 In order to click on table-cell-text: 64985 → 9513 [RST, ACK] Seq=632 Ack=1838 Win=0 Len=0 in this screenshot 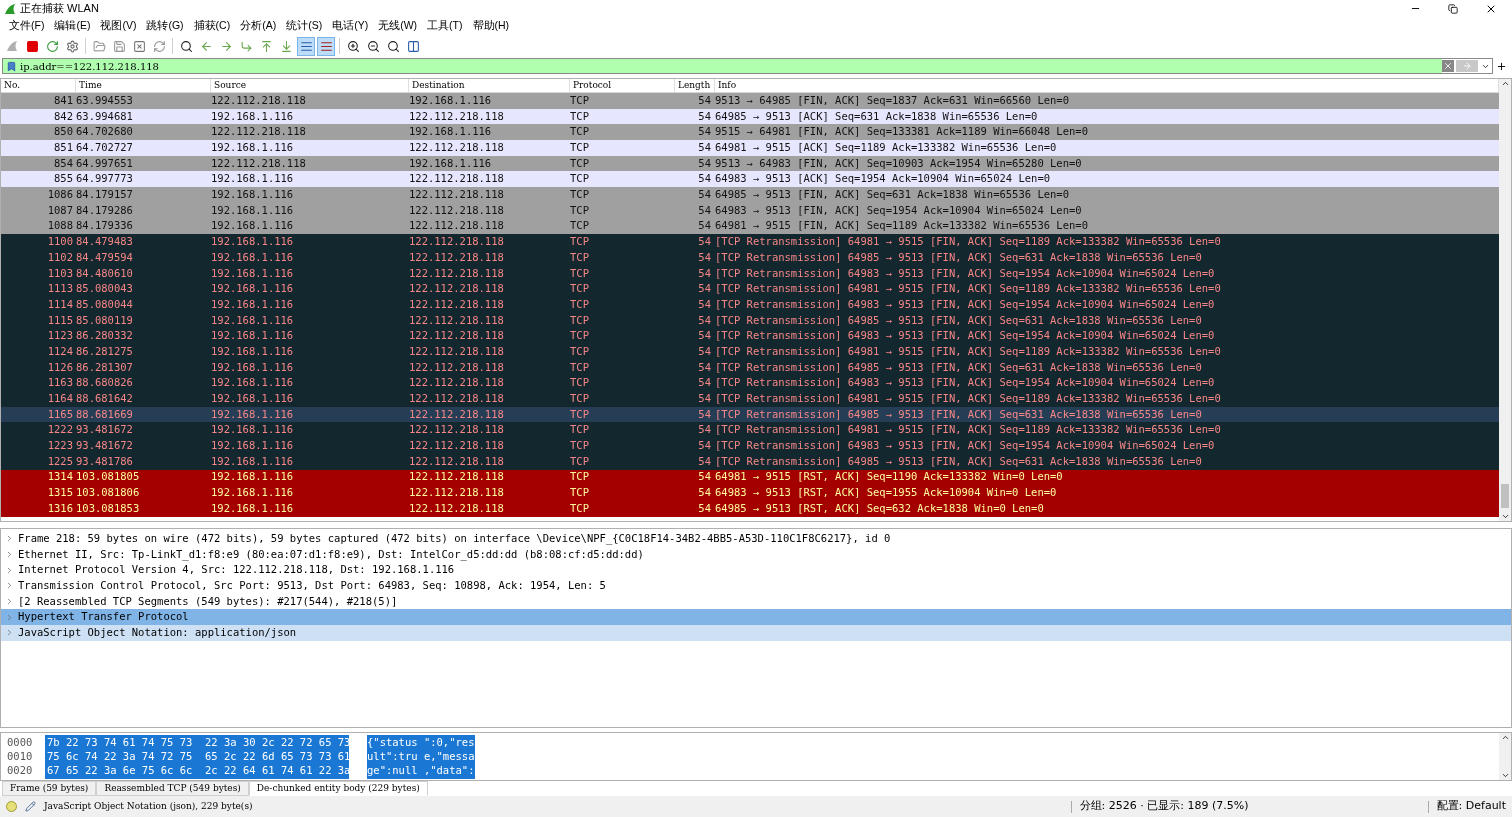, I will do `click(880, 508)`.